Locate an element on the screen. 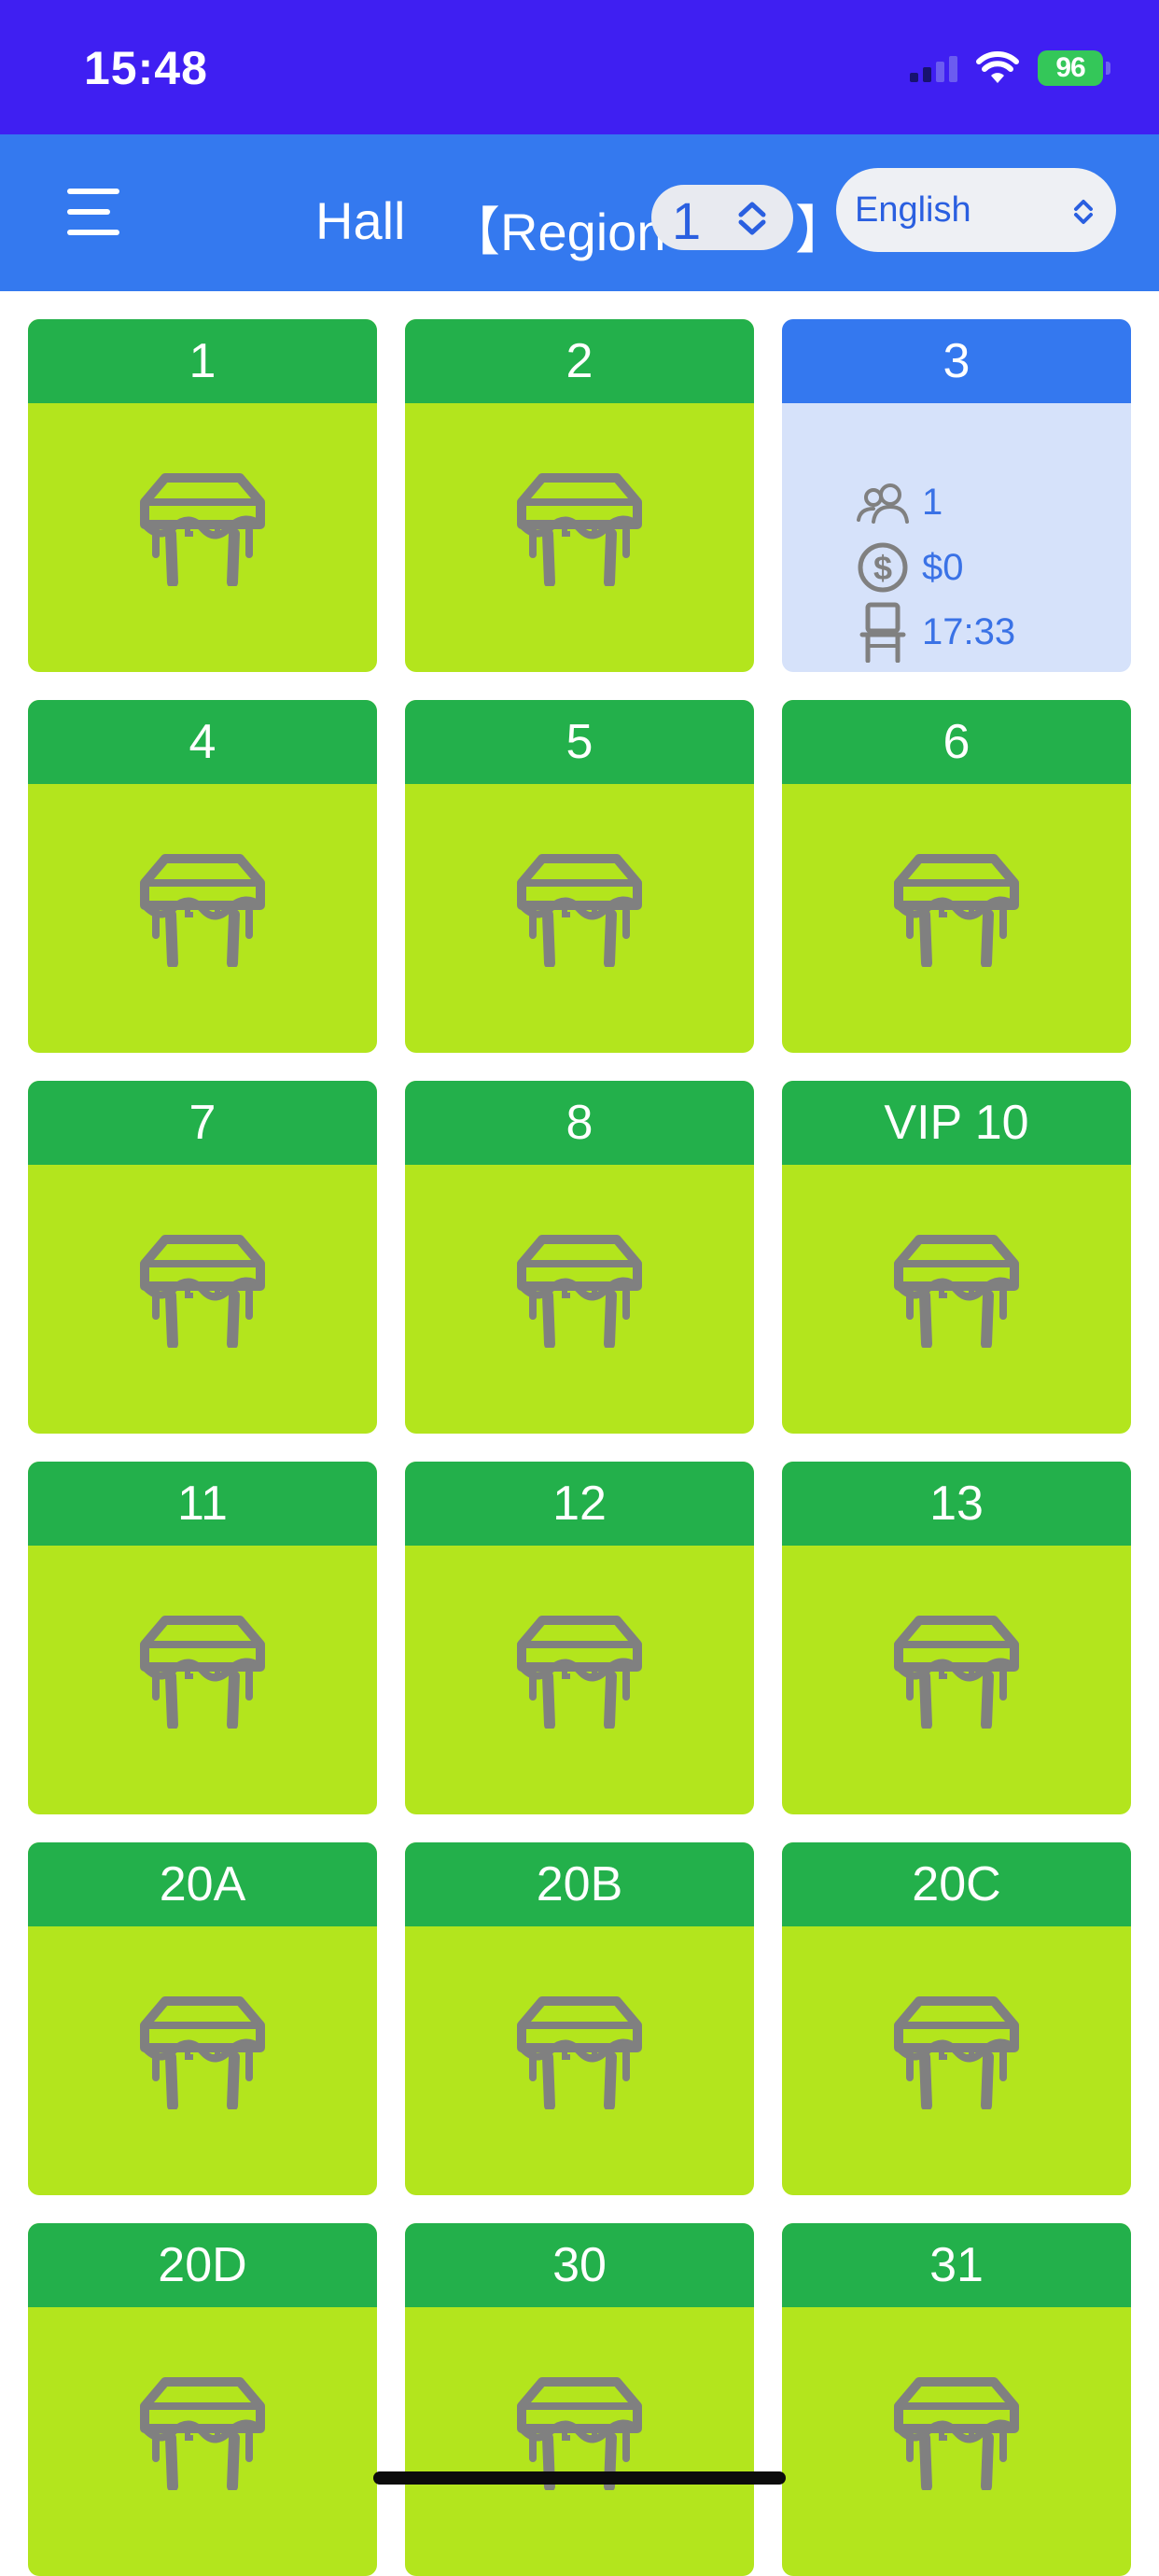  table-card: 20B is located at coordinates (579, 2019).